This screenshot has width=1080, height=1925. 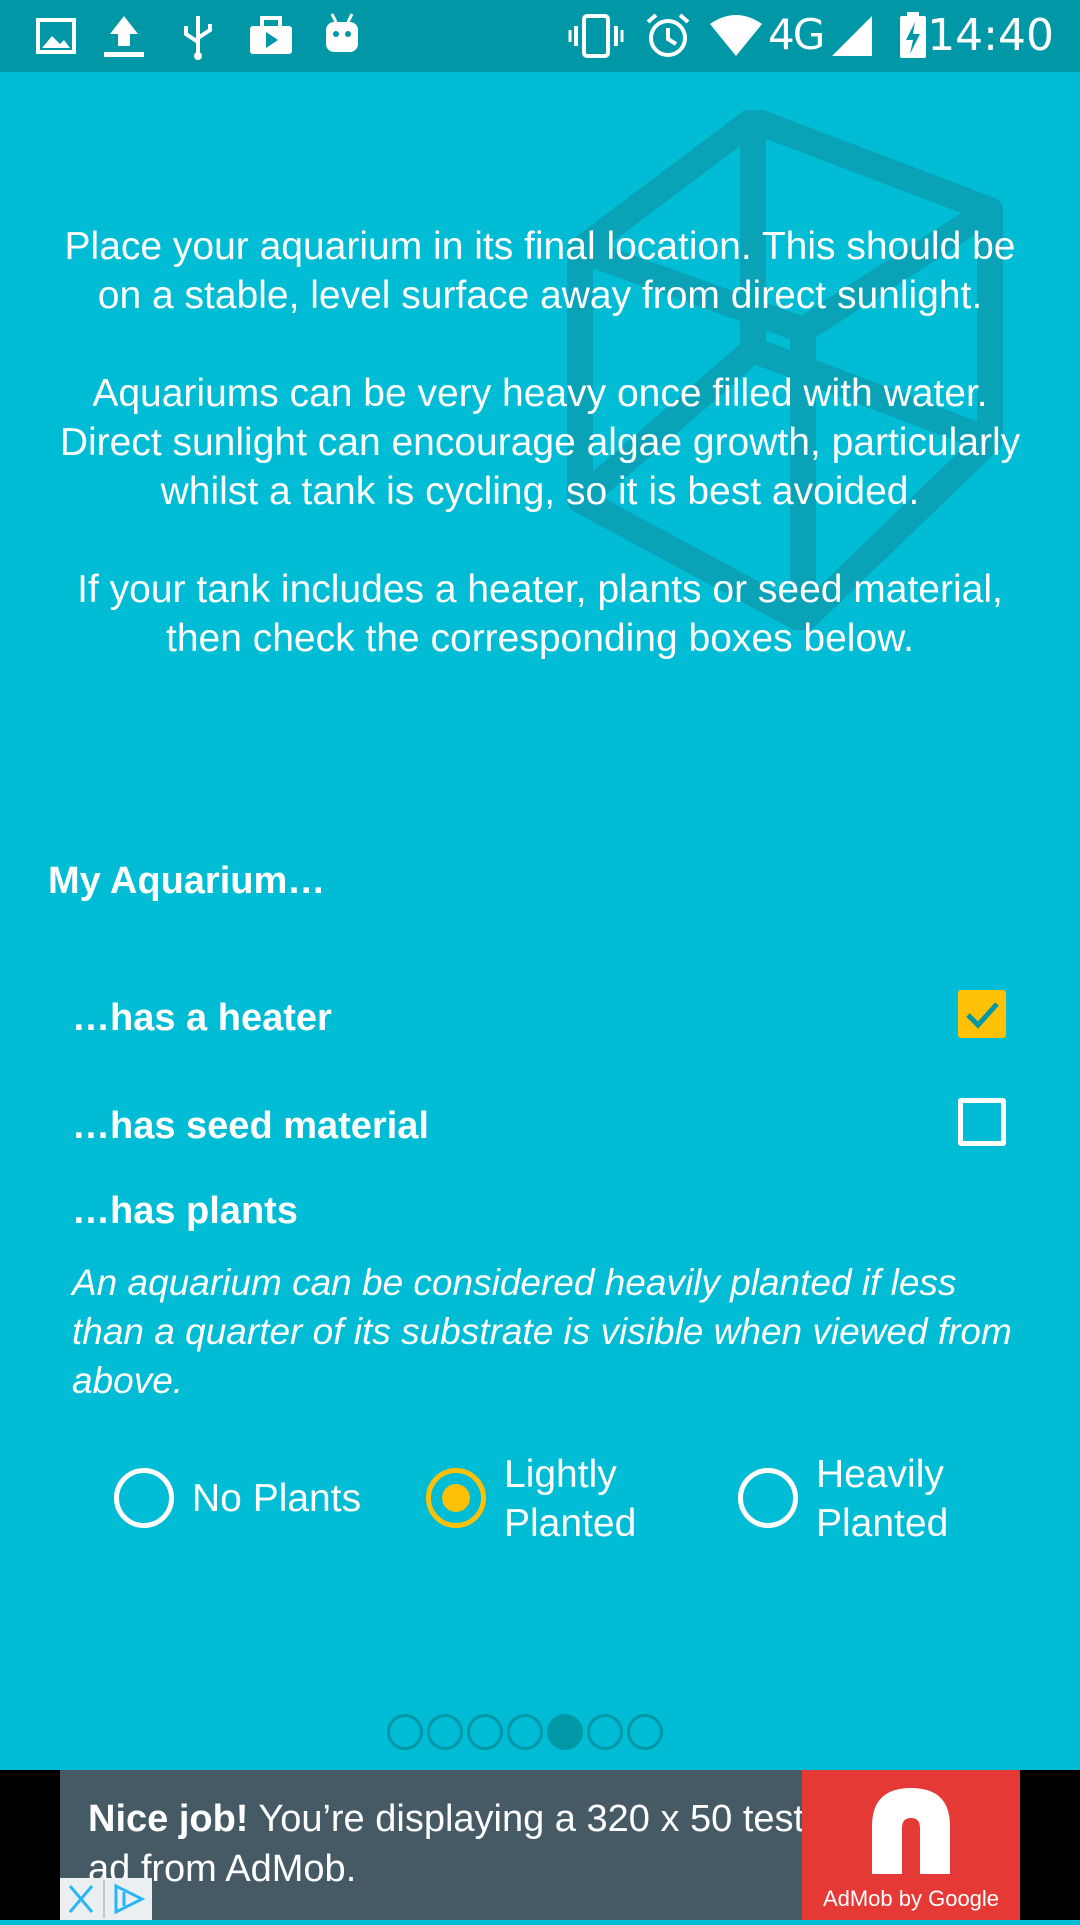 I want to click on admob-logo: AdMob by Google, so click(x=911, y=1845).